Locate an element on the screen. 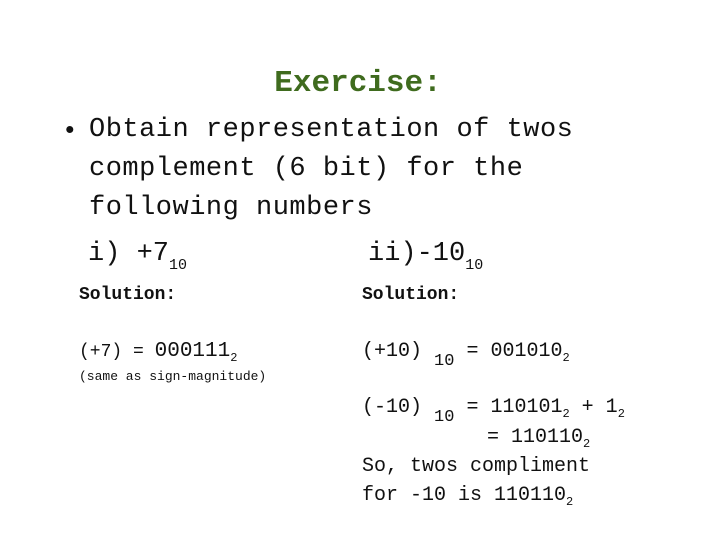 The width and height of the screenshot is (720, 540). solution-2-step-1: (+10) 10 = 0010102 is located at coordinates (466, 355).